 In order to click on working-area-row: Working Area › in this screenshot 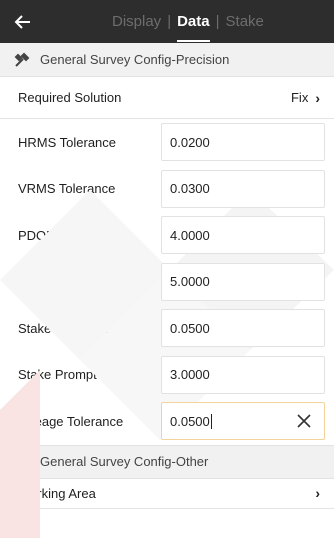, I will do `click(167, 494)`.